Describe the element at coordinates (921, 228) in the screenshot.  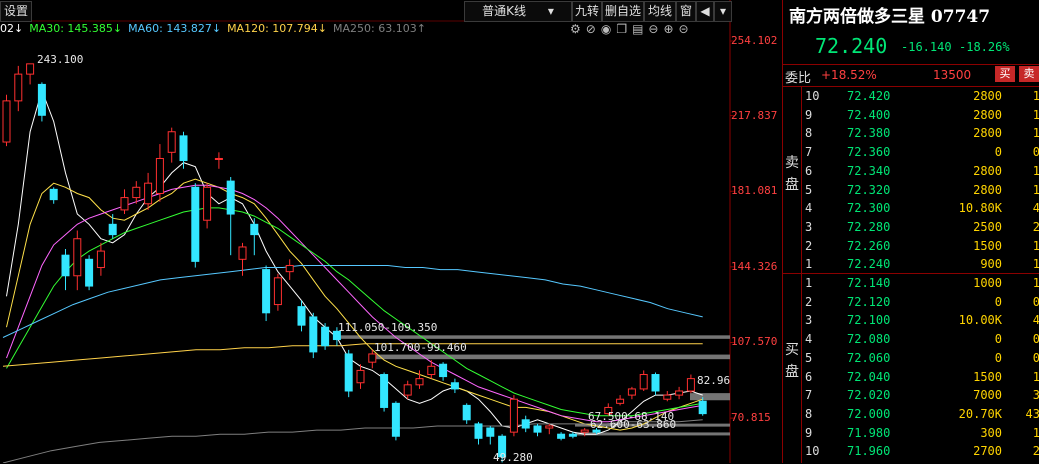
I see `ask-row: 3 72.280 2500 2` at that location.